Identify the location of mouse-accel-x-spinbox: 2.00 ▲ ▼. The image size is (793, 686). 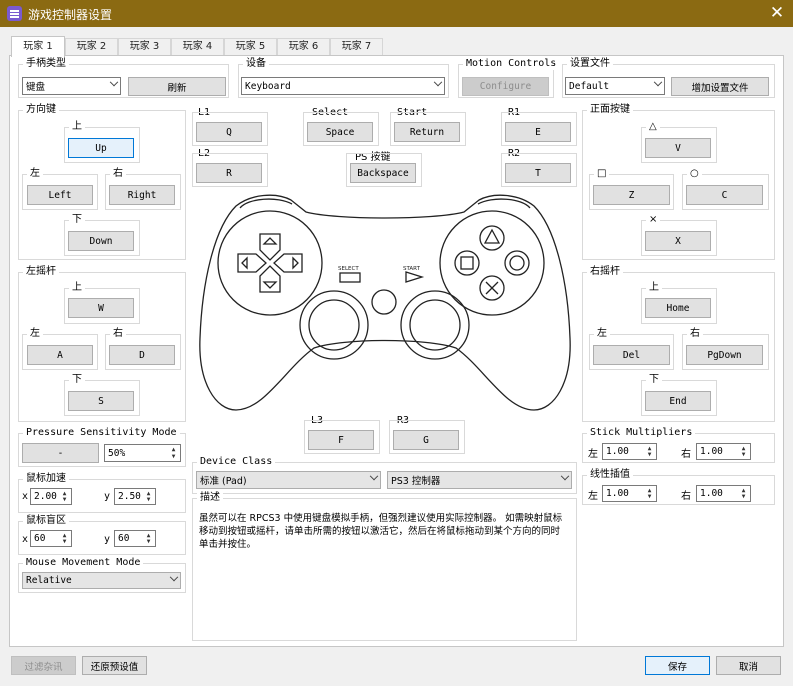
(51, 496).